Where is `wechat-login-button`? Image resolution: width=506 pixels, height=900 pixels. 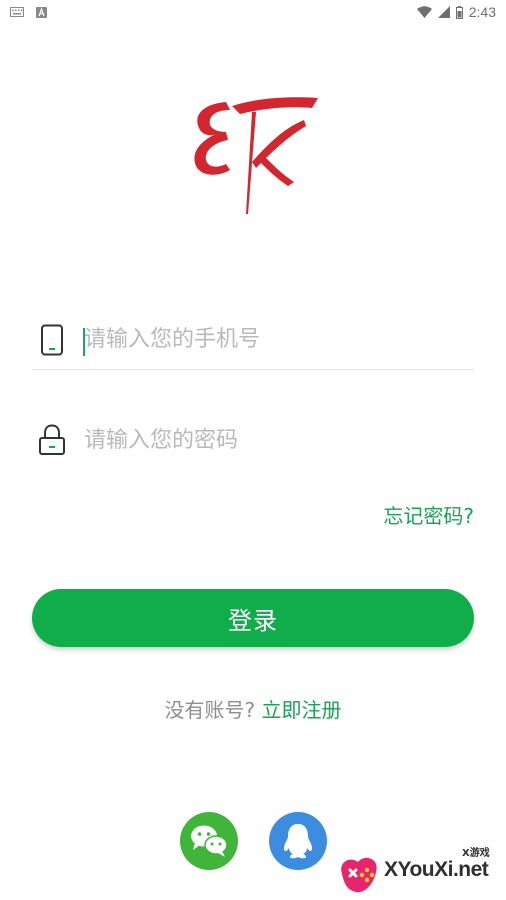
wechat-login-button is located at coordinates (209, 841).